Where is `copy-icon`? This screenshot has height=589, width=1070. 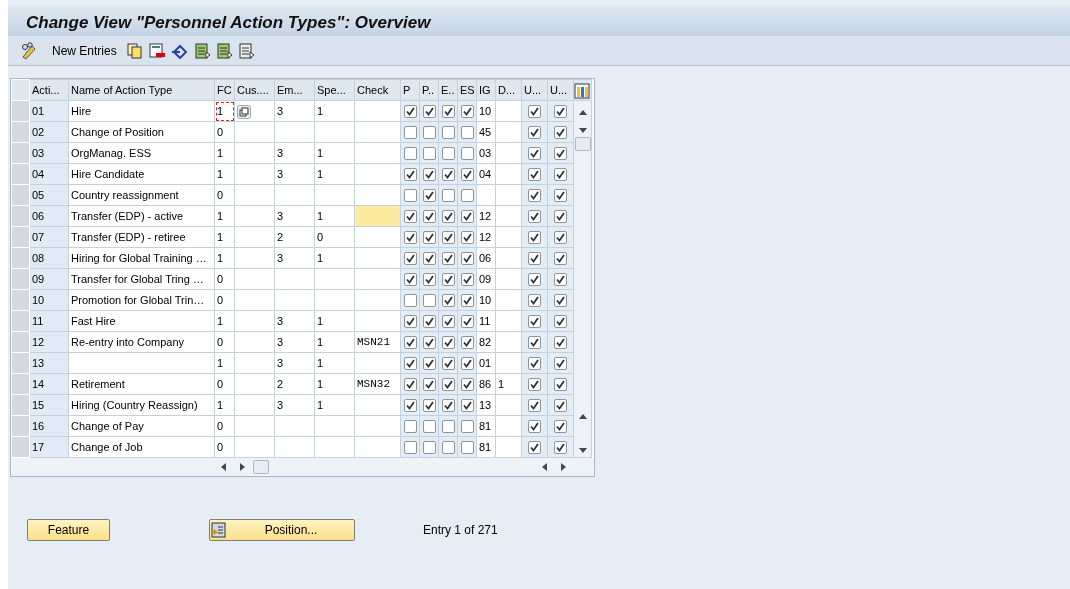 copy-icon is located at coordinates (134, 50).